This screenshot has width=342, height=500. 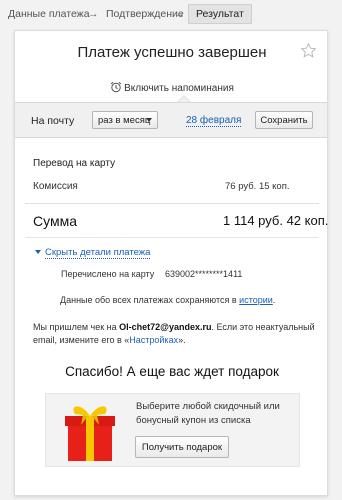 I want to click on history-note-text: Данные обо всех платежах сохраняются в, so click(x=148, y=300).